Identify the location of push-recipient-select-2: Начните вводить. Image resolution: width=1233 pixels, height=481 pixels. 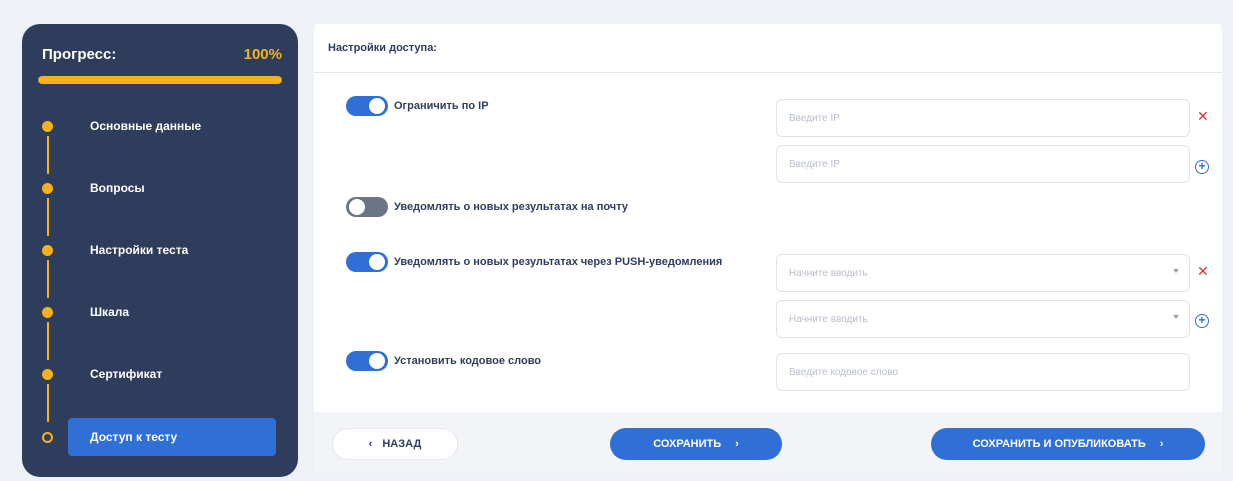
(983, 319).